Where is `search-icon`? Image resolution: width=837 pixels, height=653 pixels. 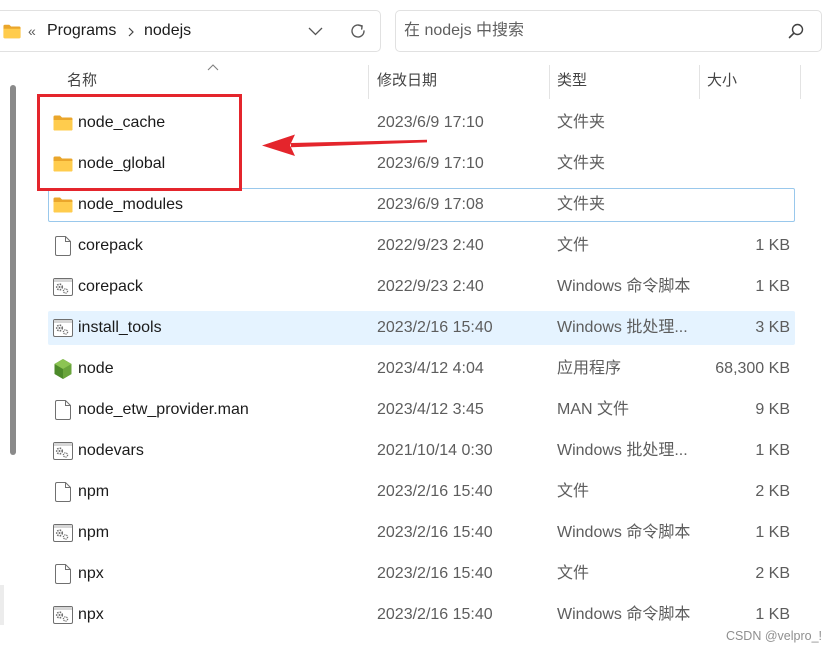 search-icon is located at coordinates (796, 31).